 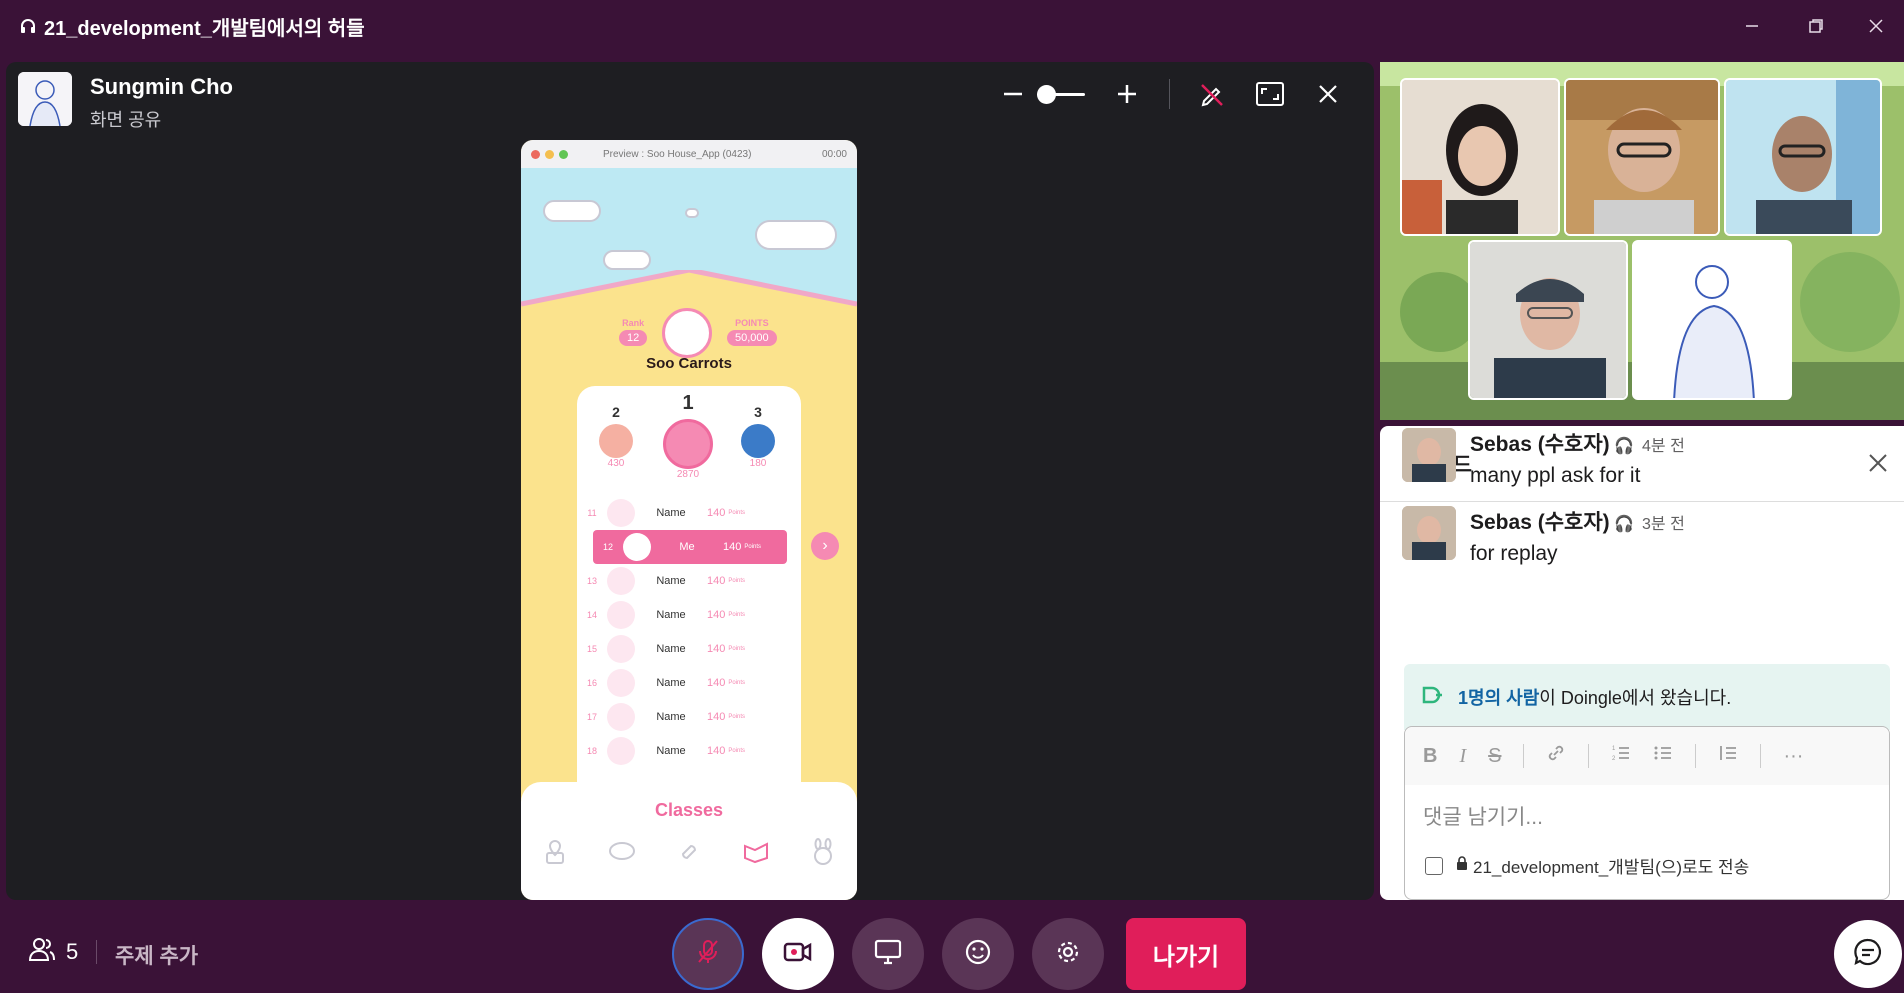 I want to click on video-grid, so click(x=1642, y=241).